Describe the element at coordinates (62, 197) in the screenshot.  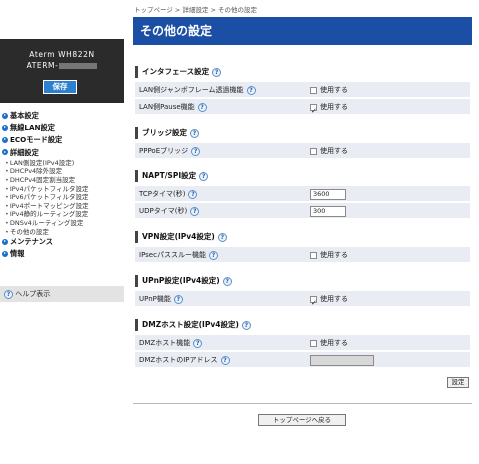
I see `nav-sub-ipv6-filter: IPv6パケットフィルタ設定` at that location.